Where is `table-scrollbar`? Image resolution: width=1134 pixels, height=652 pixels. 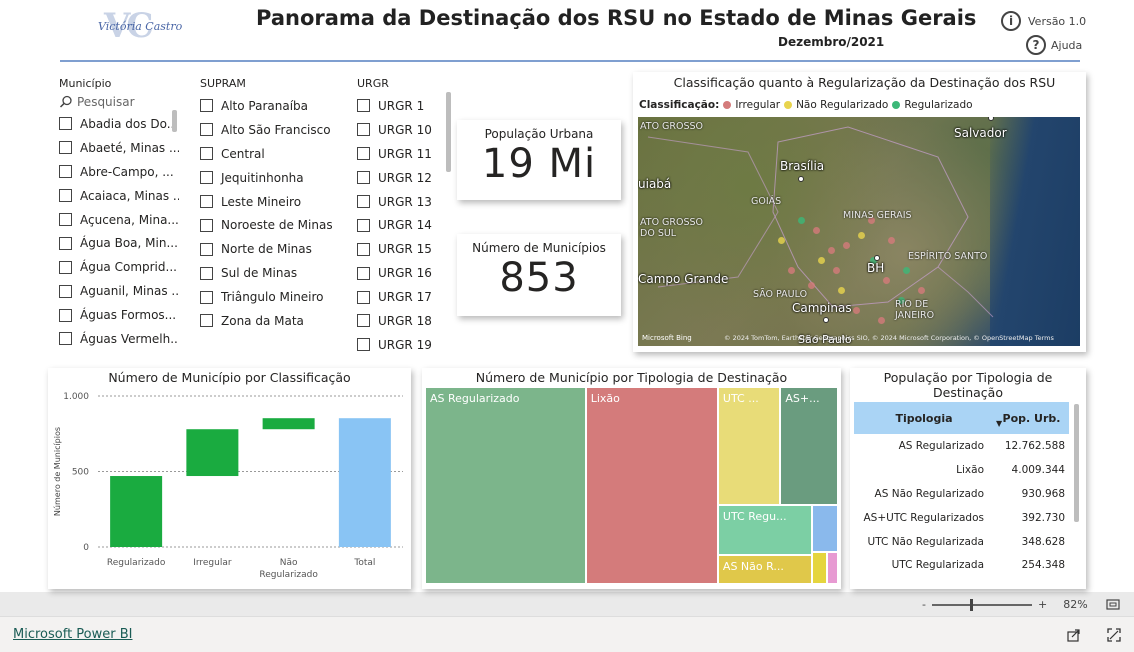 table-scrollbar is located at coordinates (1076, 463).